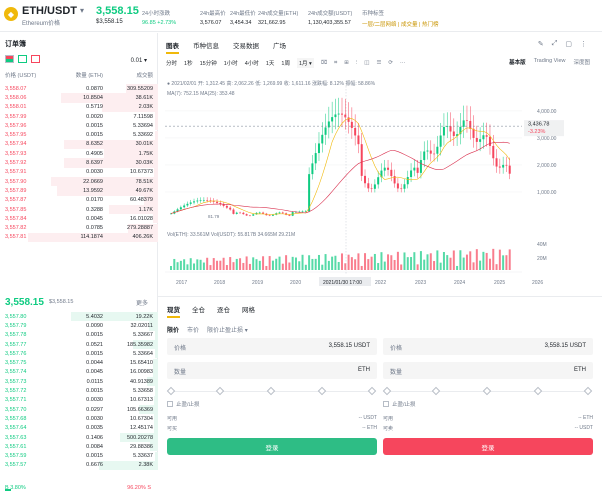 The width and height of the screenshot is (602, 494). What do you see at coordinates (252, 63) in the screenshot?
I see `tf-4h: 4小时` at bounding box center [252, 63].